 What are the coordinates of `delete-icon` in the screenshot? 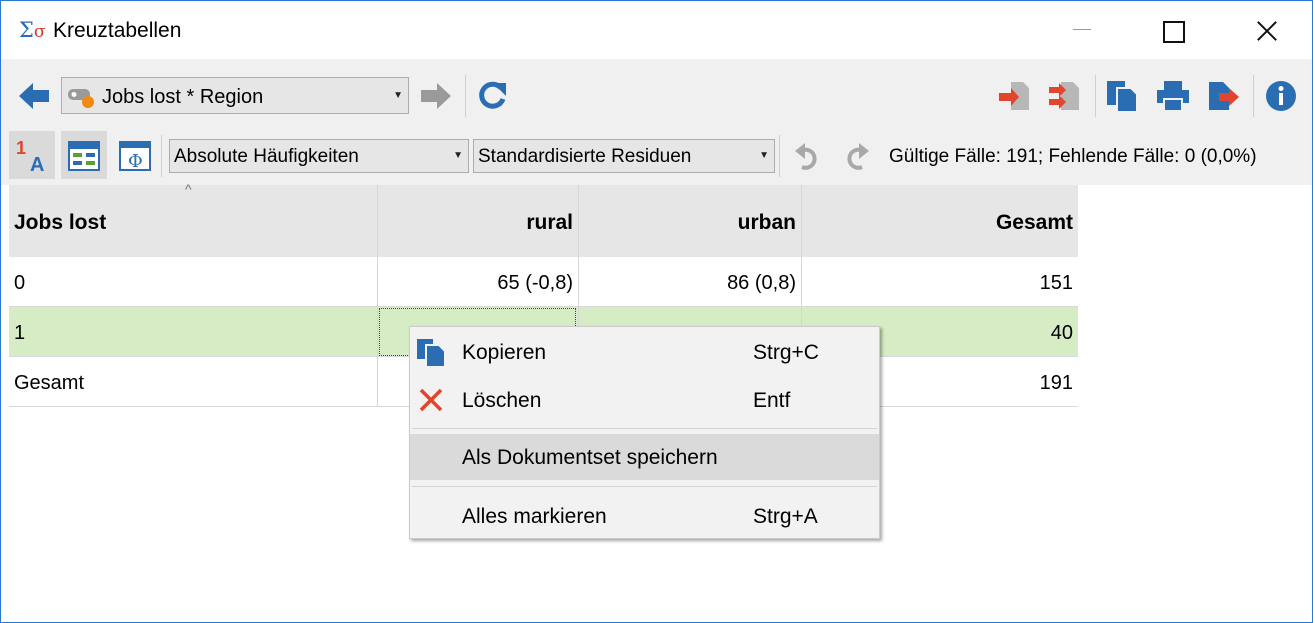 It's located at (431, 400).